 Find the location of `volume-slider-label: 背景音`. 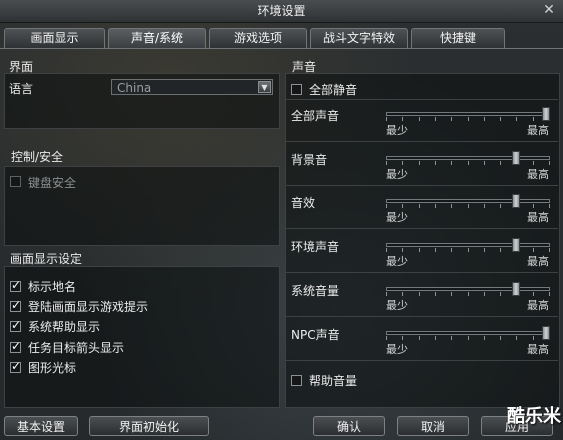

volume-slider-label: 背景音 is located at coordinates (309, 160).